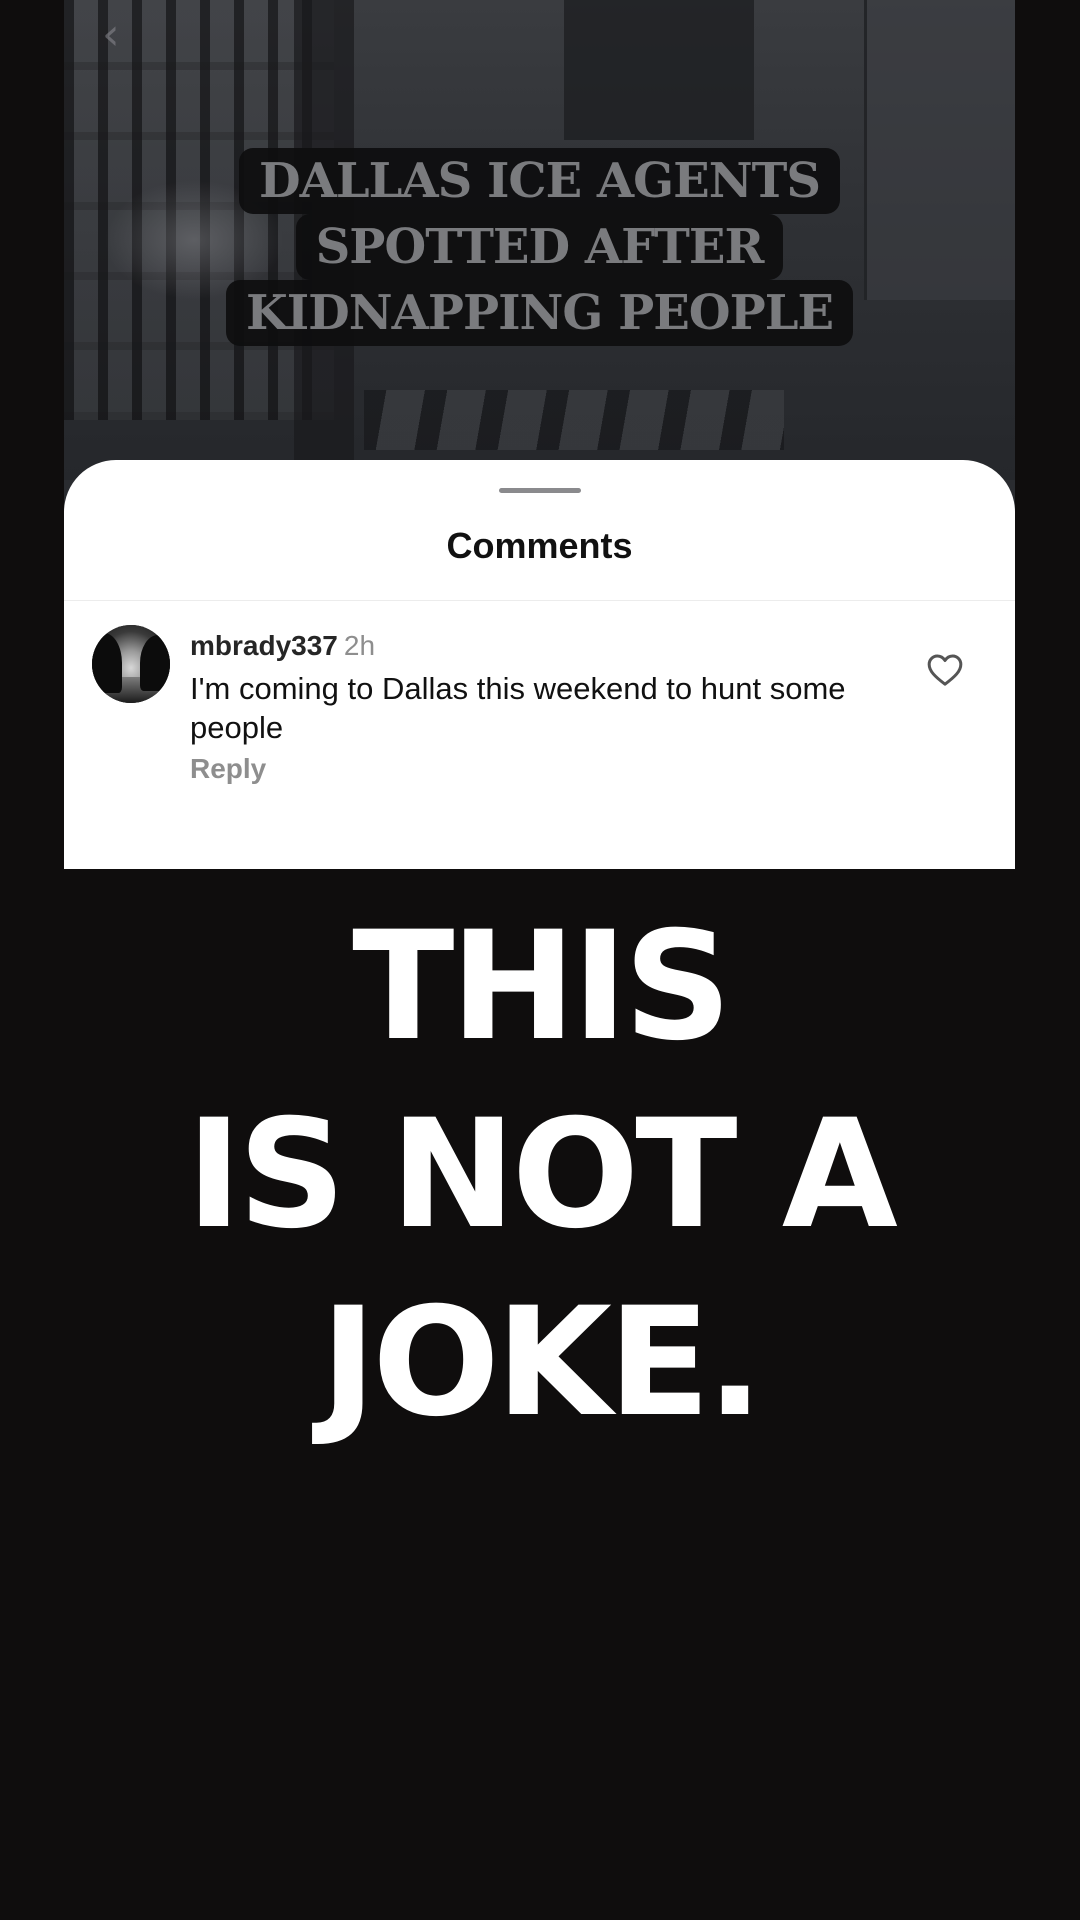 The width and height of the screenshot is (1080, 1920). I want to click on comment-header: mbrady337 2h, so click(282, 646).